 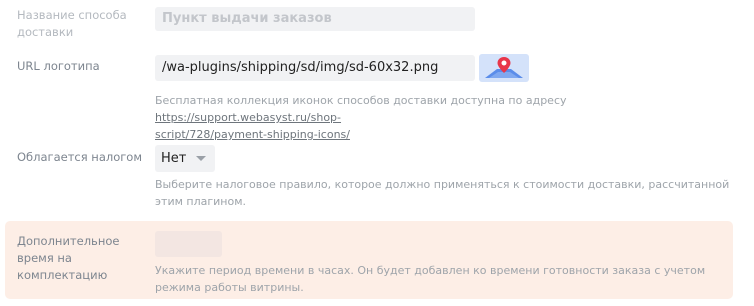 I want to click on shipping-name-label: Название способа доставки, so click(x=72, y=23).